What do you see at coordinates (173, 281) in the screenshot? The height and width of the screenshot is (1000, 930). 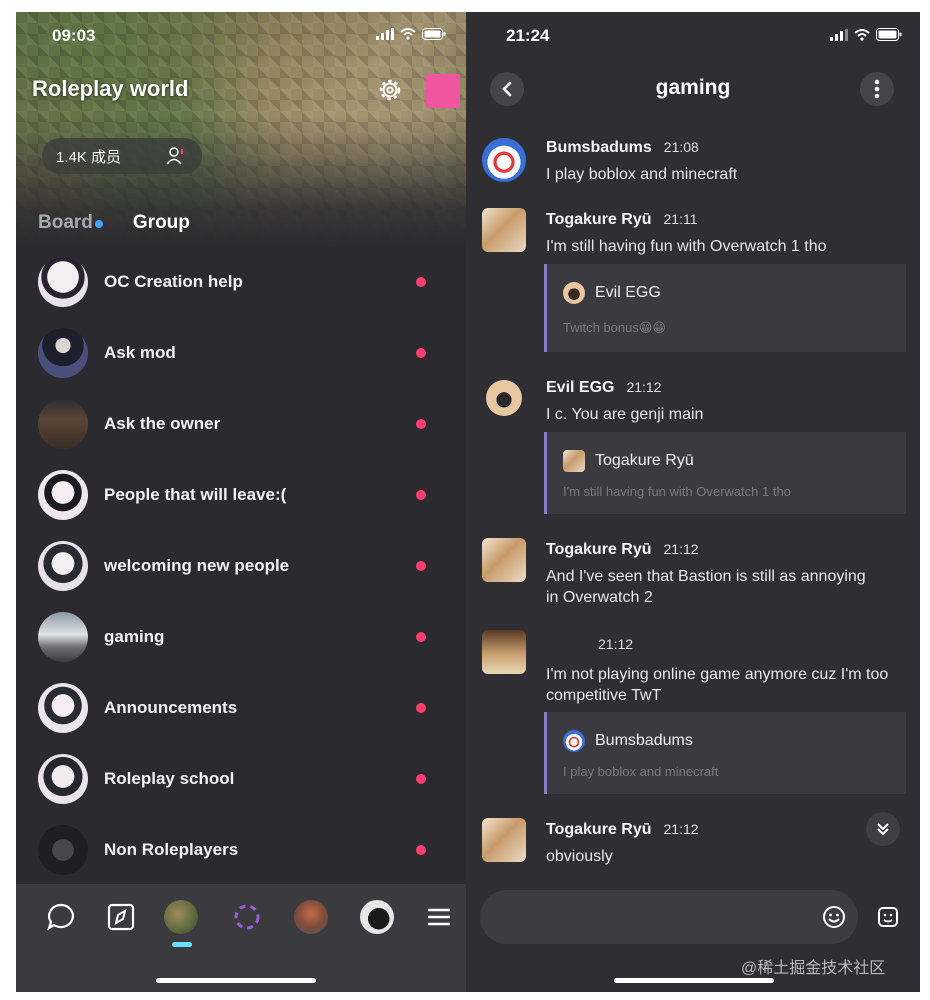 I see `chat-name: OC Creation help` at bounding box center [173, 281].